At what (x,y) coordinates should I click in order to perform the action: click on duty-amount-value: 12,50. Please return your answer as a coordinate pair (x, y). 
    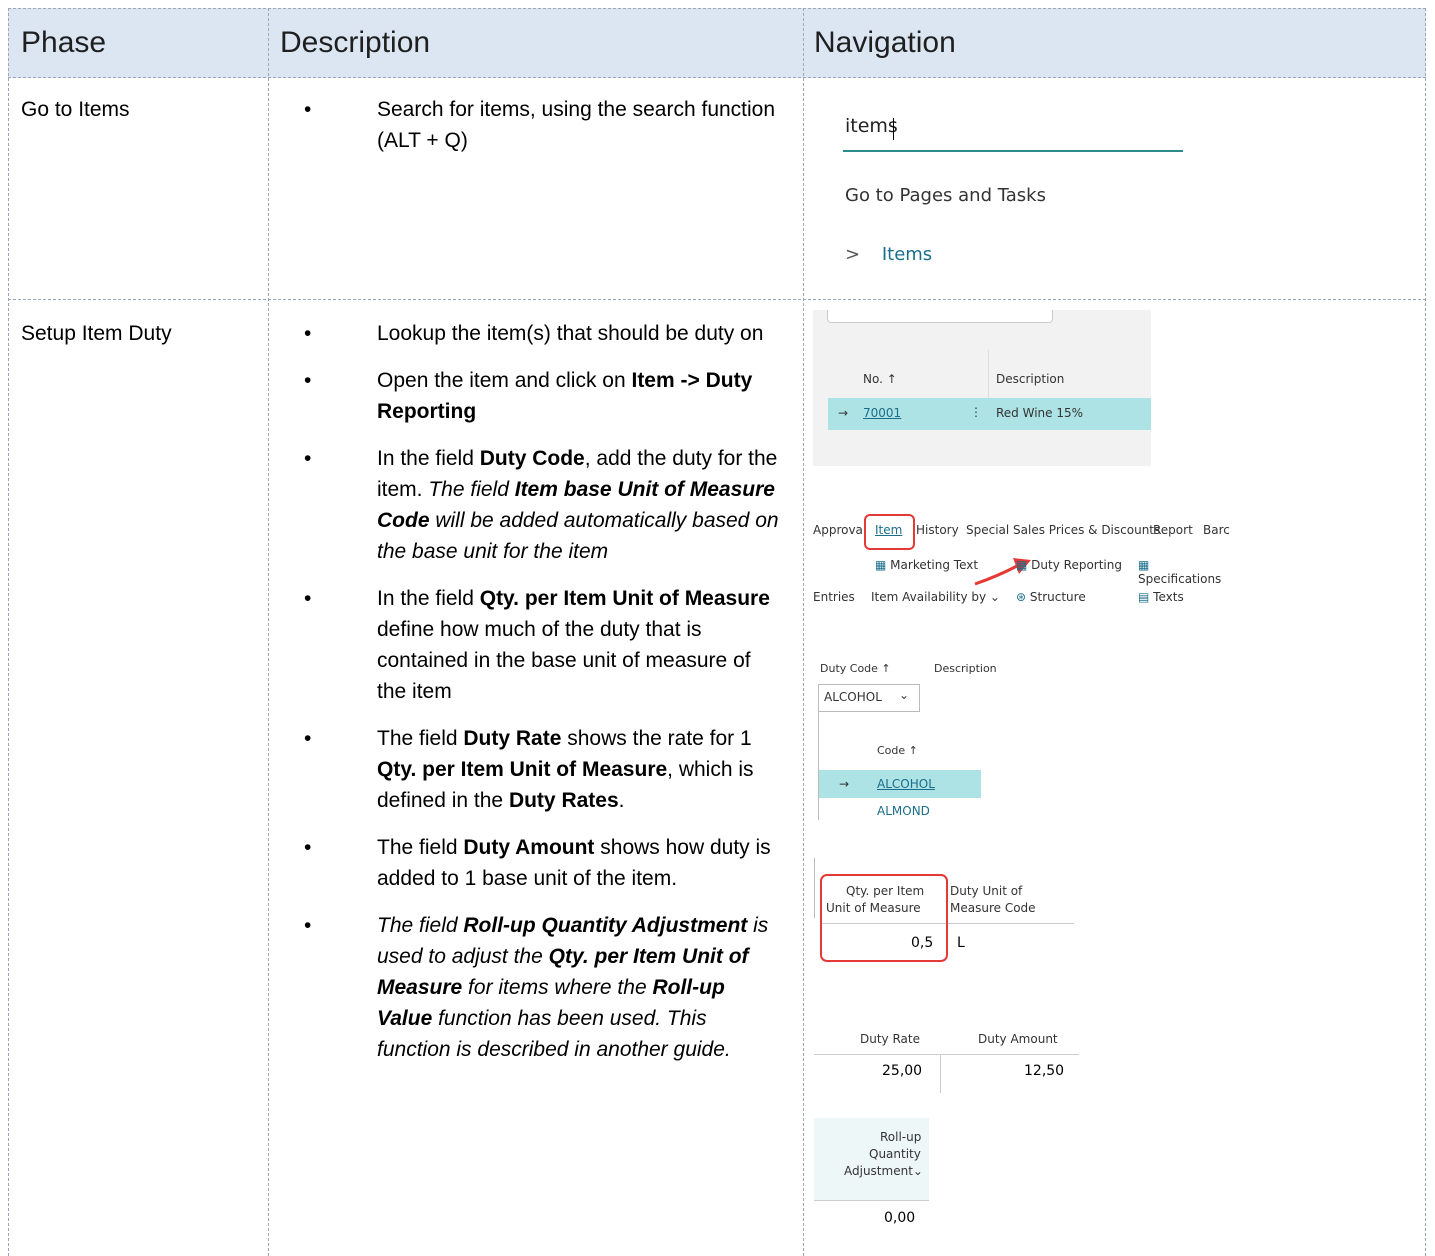
    Looking at the image, I should click on (1044, 1071).